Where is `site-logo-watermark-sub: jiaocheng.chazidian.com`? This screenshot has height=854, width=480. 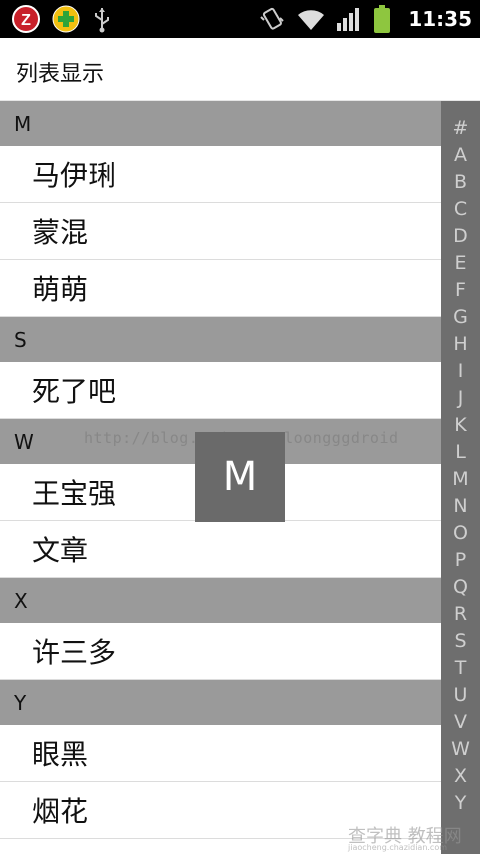
site-logo-watermark-sub: jiaocheng.chazidian.com is located at coordinates (398, 847).